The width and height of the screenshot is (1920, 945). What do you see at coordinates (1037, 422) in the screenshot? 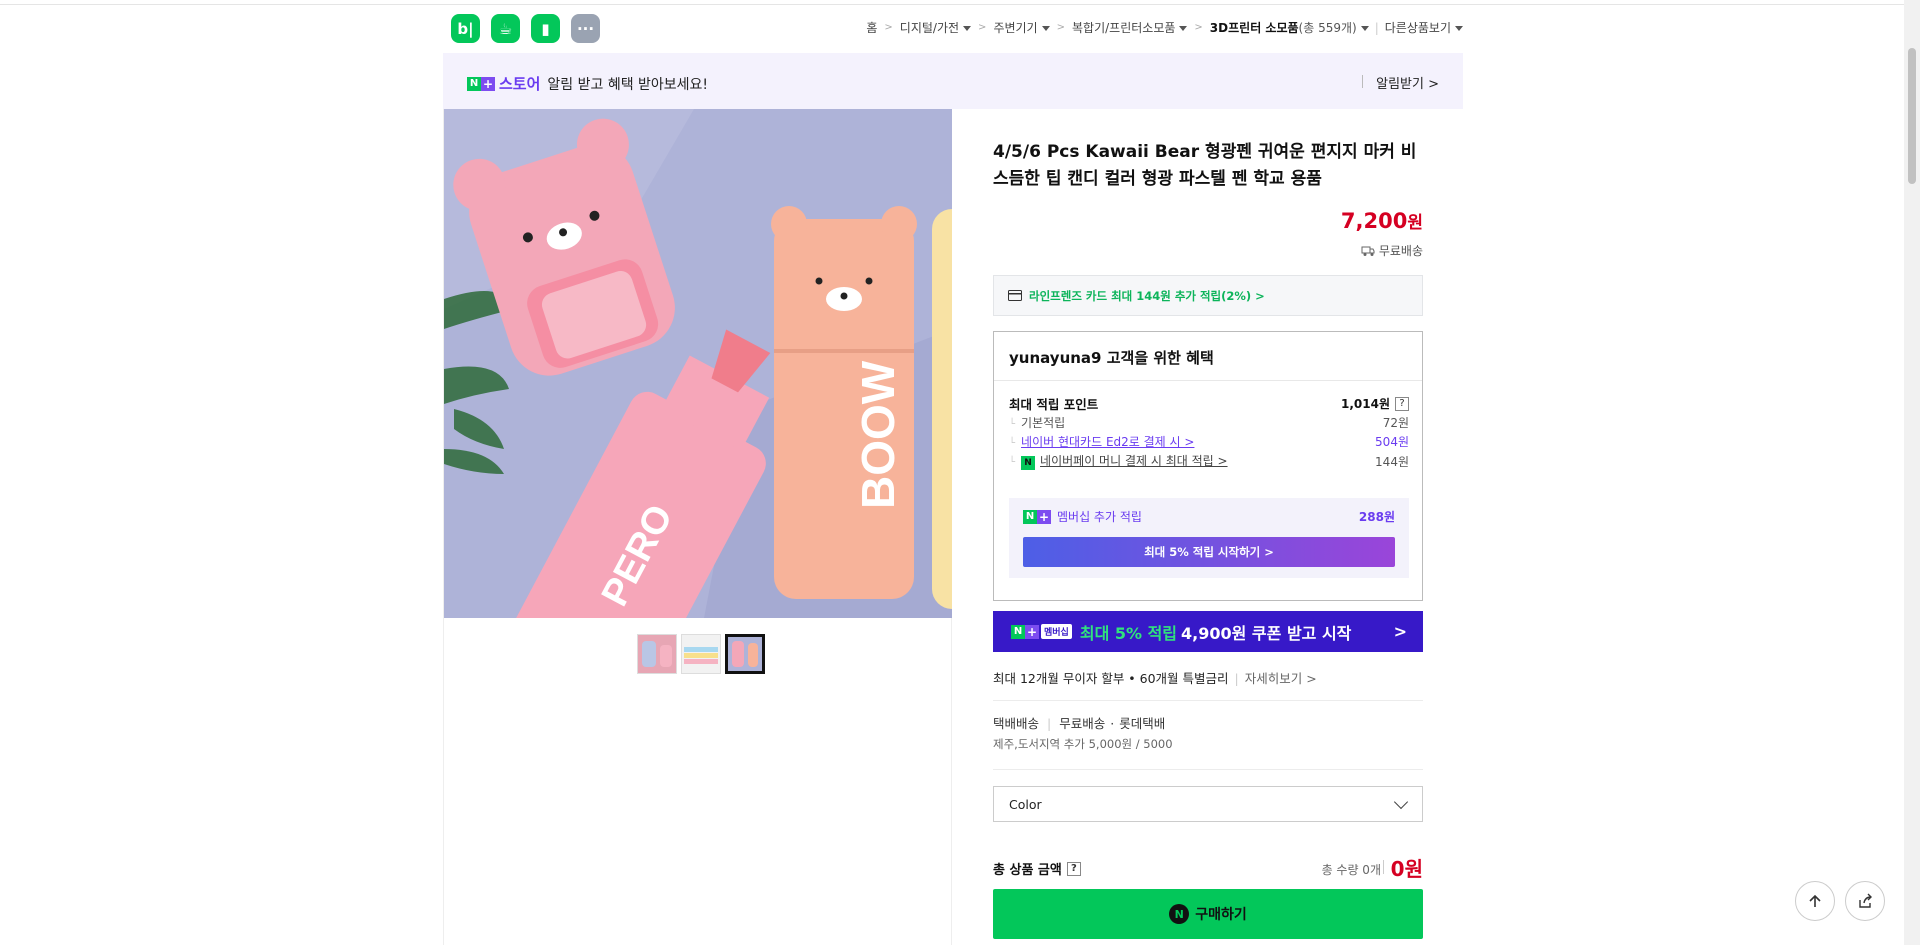
I see `points-label: 기본적립` at bounding box center [1037, 422].